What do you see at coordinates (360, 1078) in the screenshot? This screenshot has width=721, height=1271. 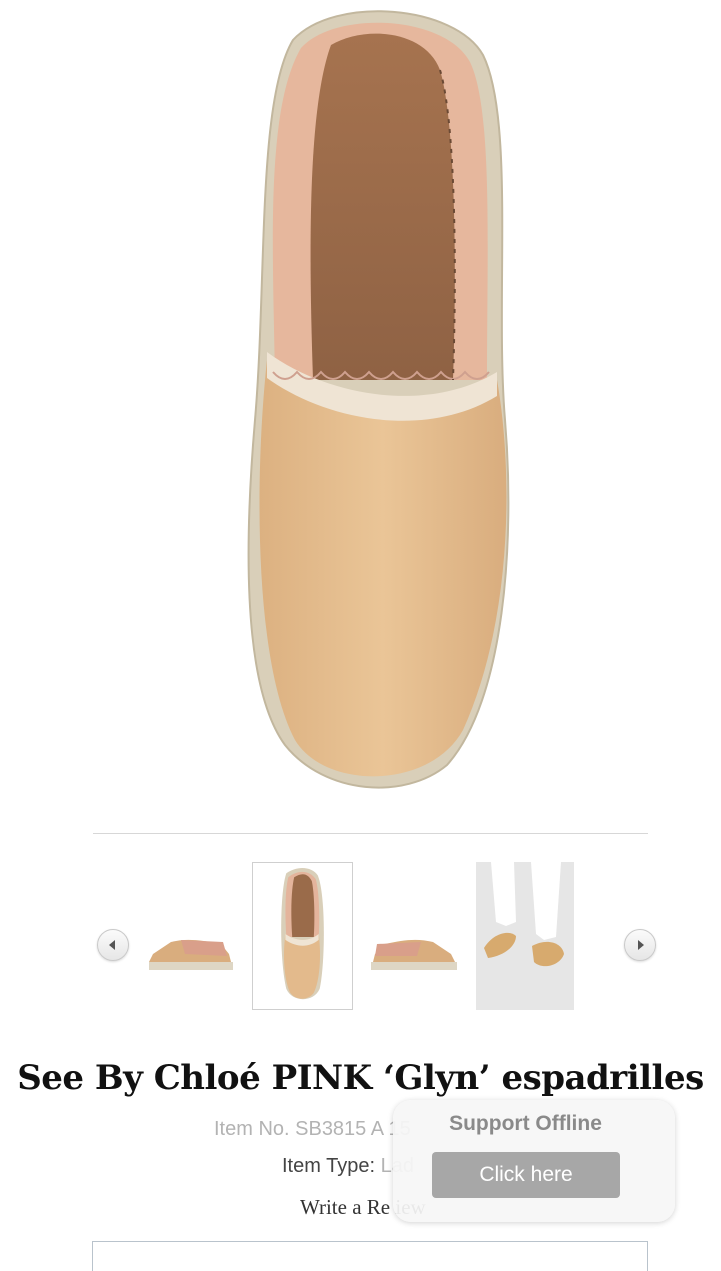 I see `product-title: See By Chloé PINK ‘Glyn’ espadrilles` at bounding box center [360, 1078].